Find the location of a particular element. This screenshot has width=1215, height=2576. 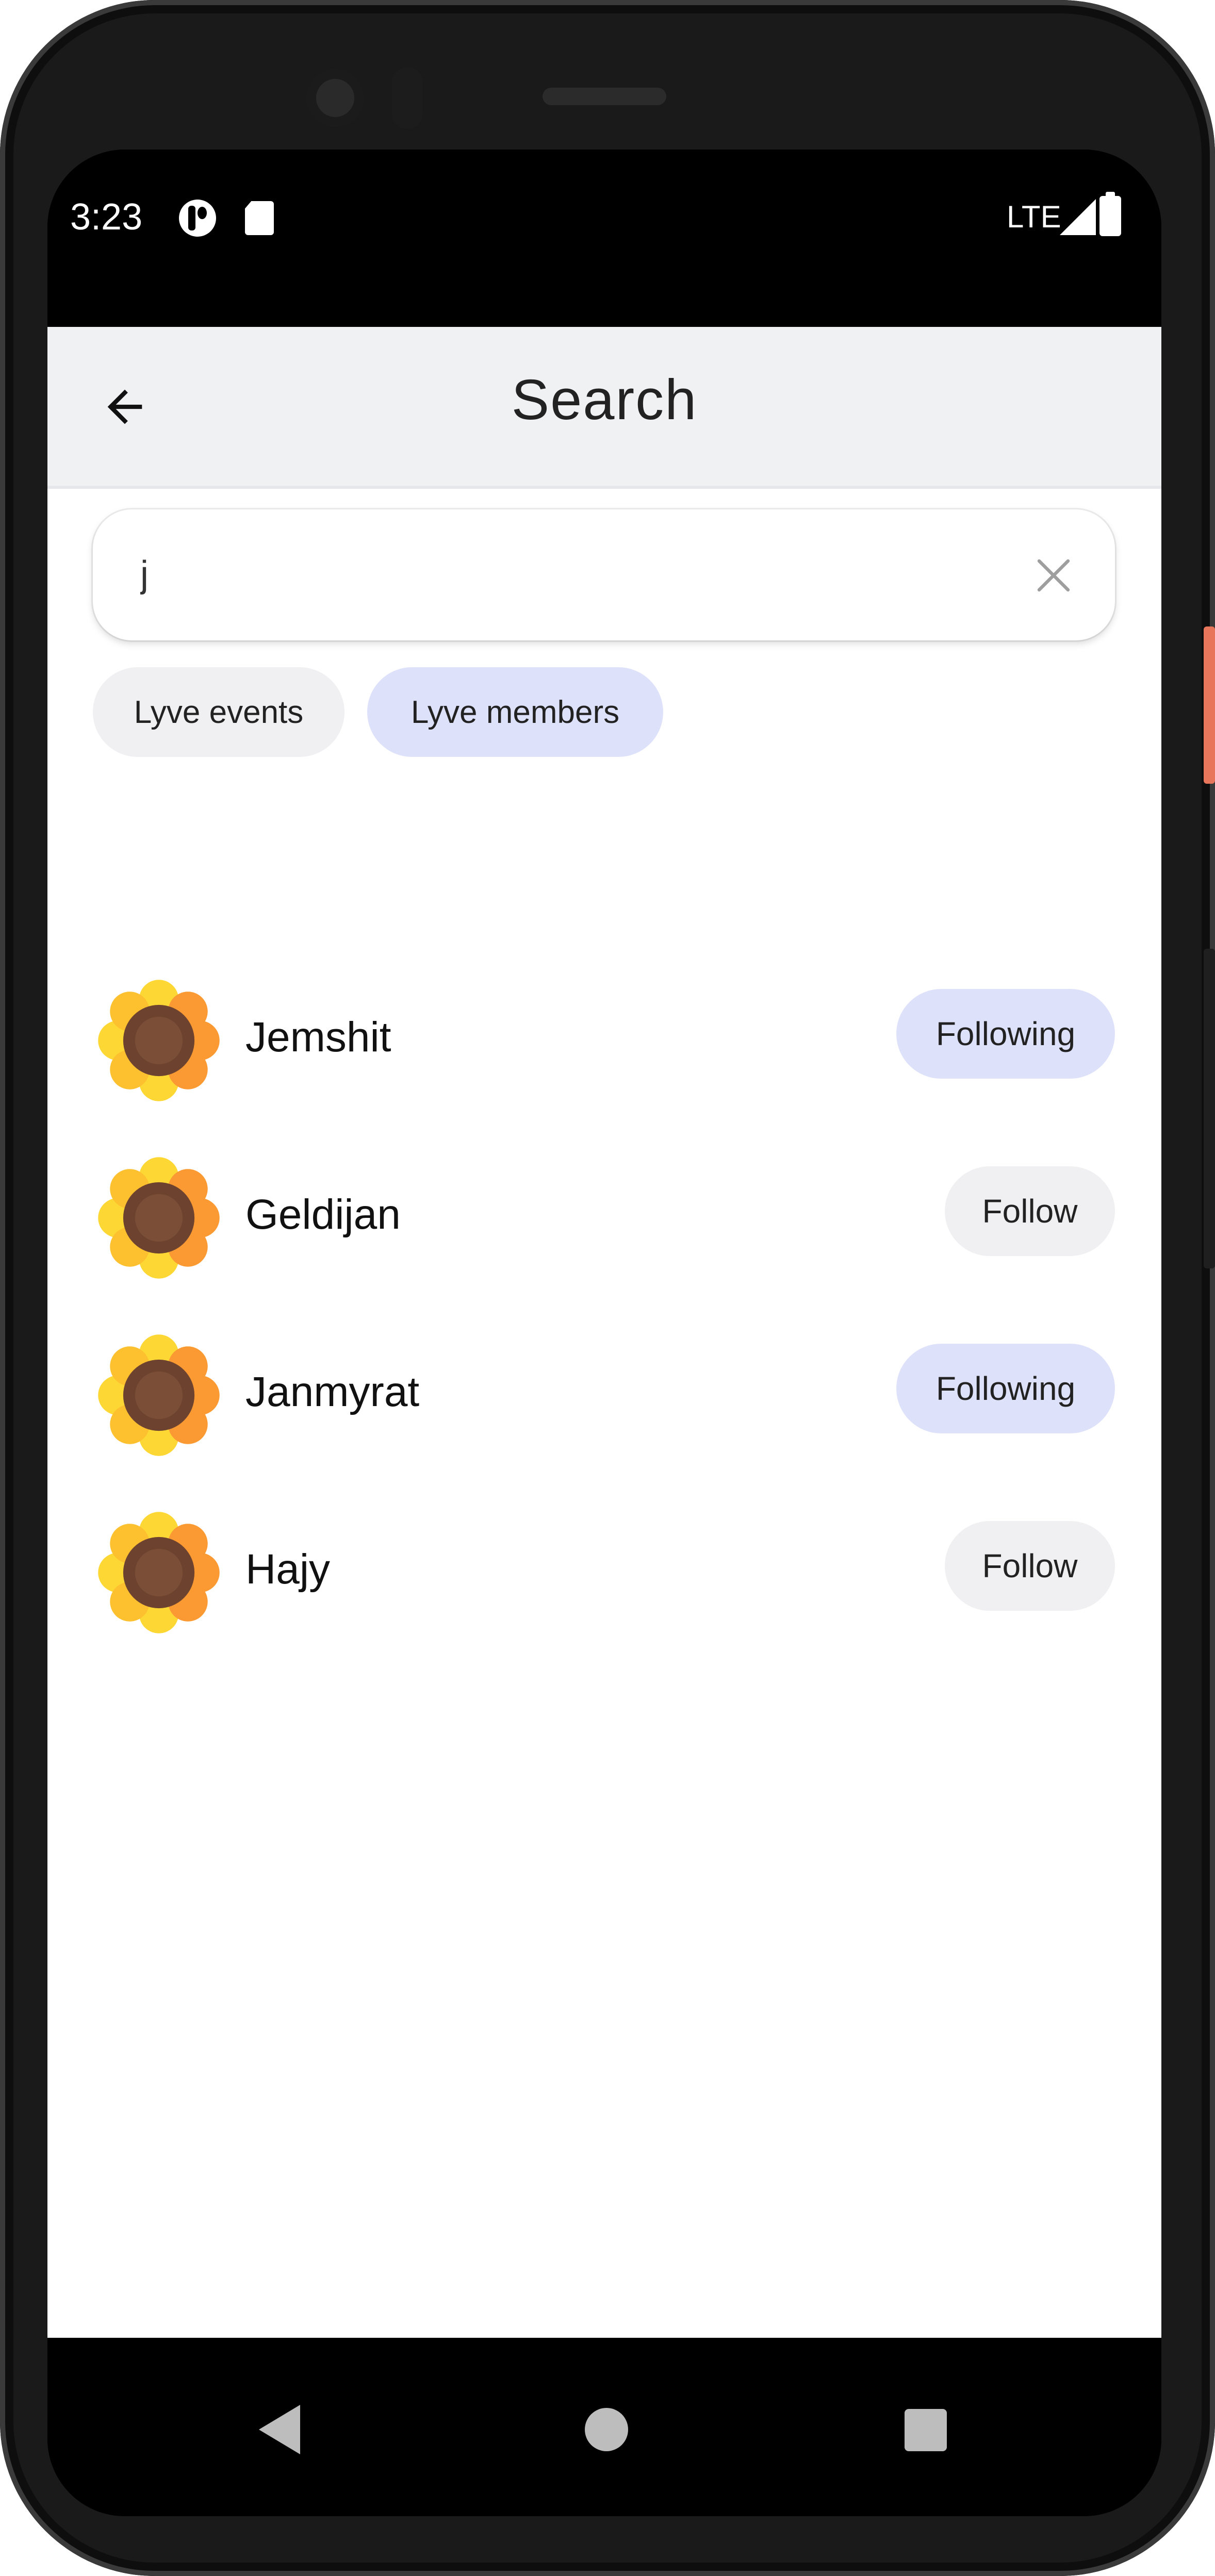

signal-icon is located at coordinates (1078, 217).